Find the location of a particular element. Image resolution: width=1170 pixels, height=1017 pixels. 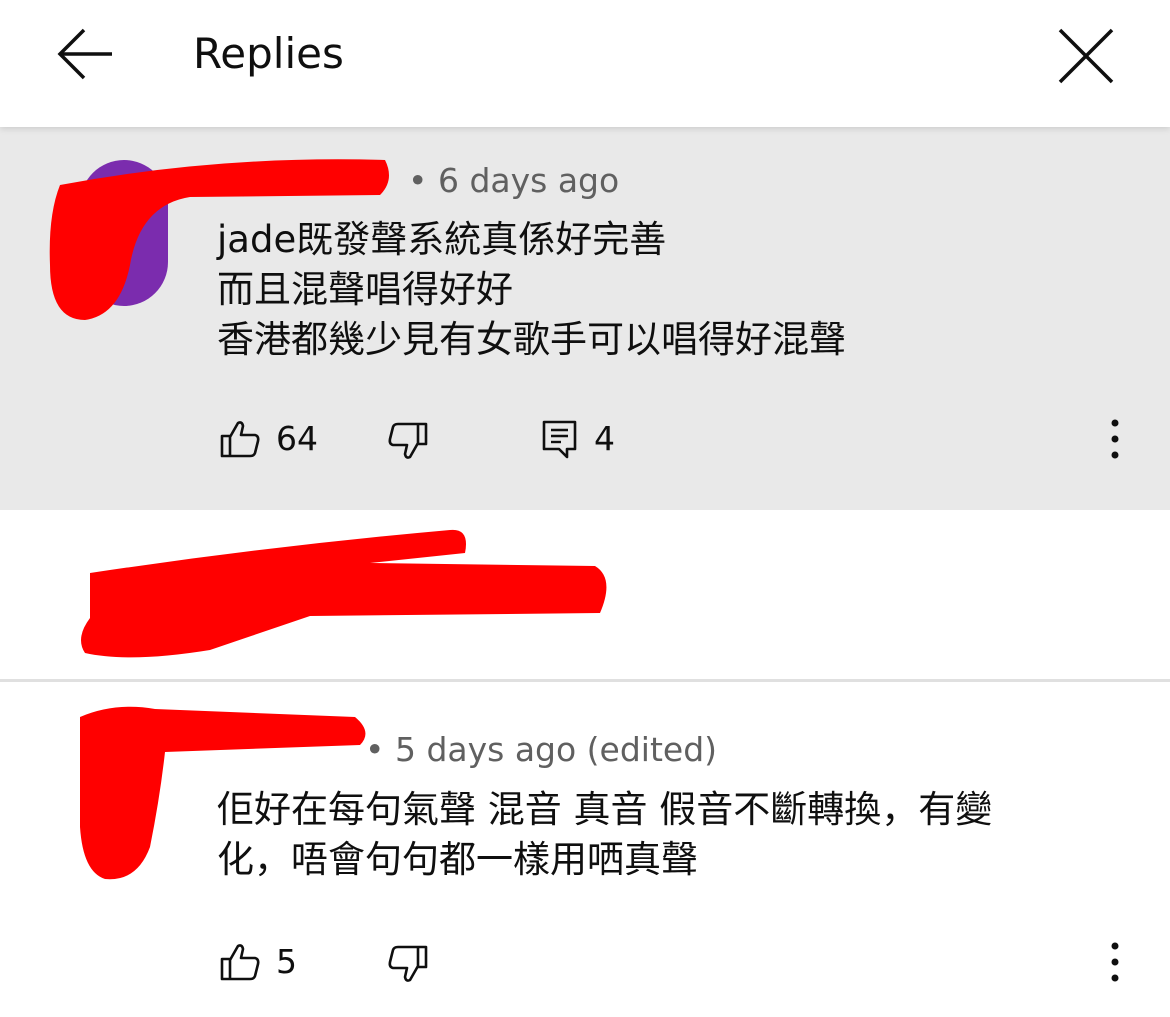

close-button is located at coordinates (1086, 56).